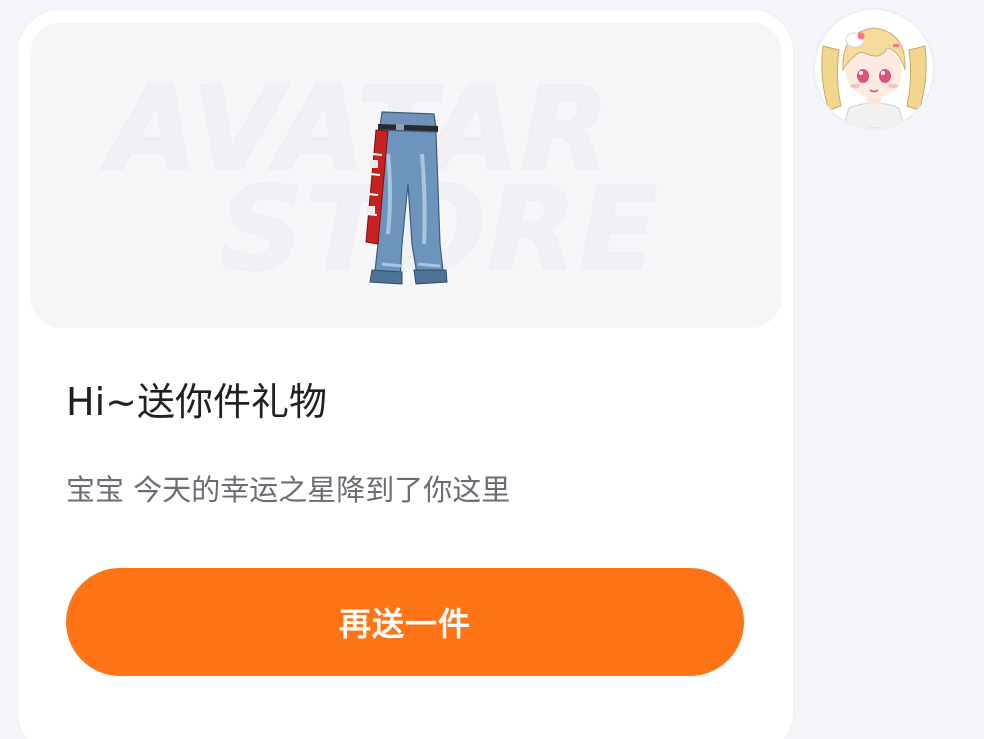 The width and height of the screenshot is (984, 739). I want to click on sender-avatar, so click(874, 69).